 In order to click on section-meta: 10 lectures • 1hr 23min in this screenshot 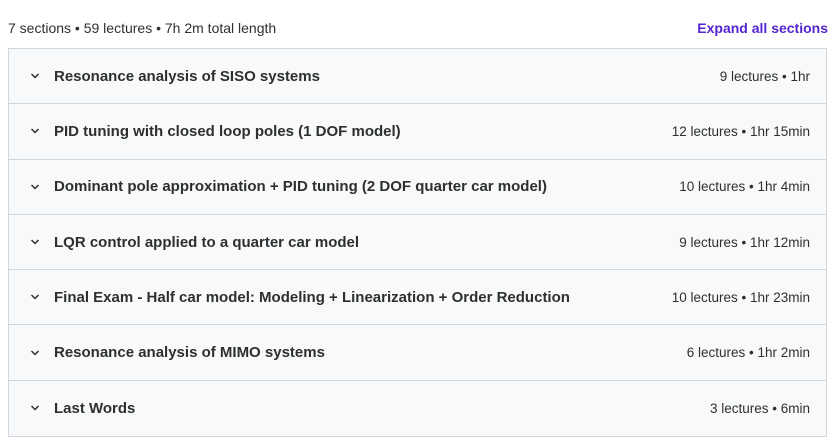, I will do `click(740, 297)`.